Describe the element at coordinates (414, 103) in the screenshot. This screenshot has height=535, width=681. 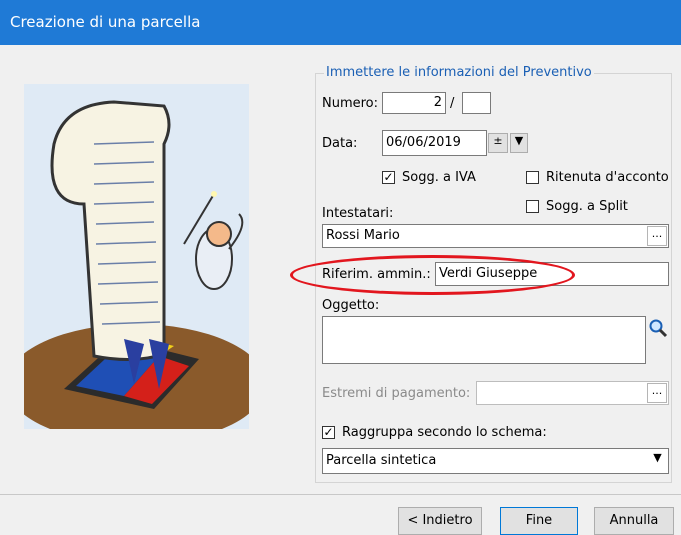
I see `numero-field: 2` at that location.